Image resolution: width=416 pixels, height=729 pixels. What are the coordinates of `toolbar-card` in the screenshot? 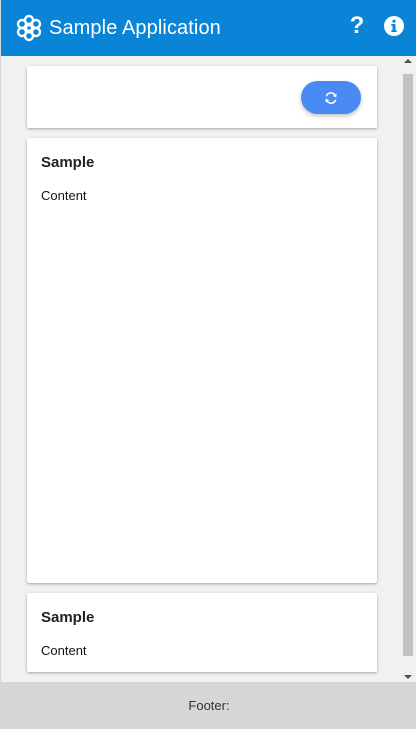 It's located at (202, 97).